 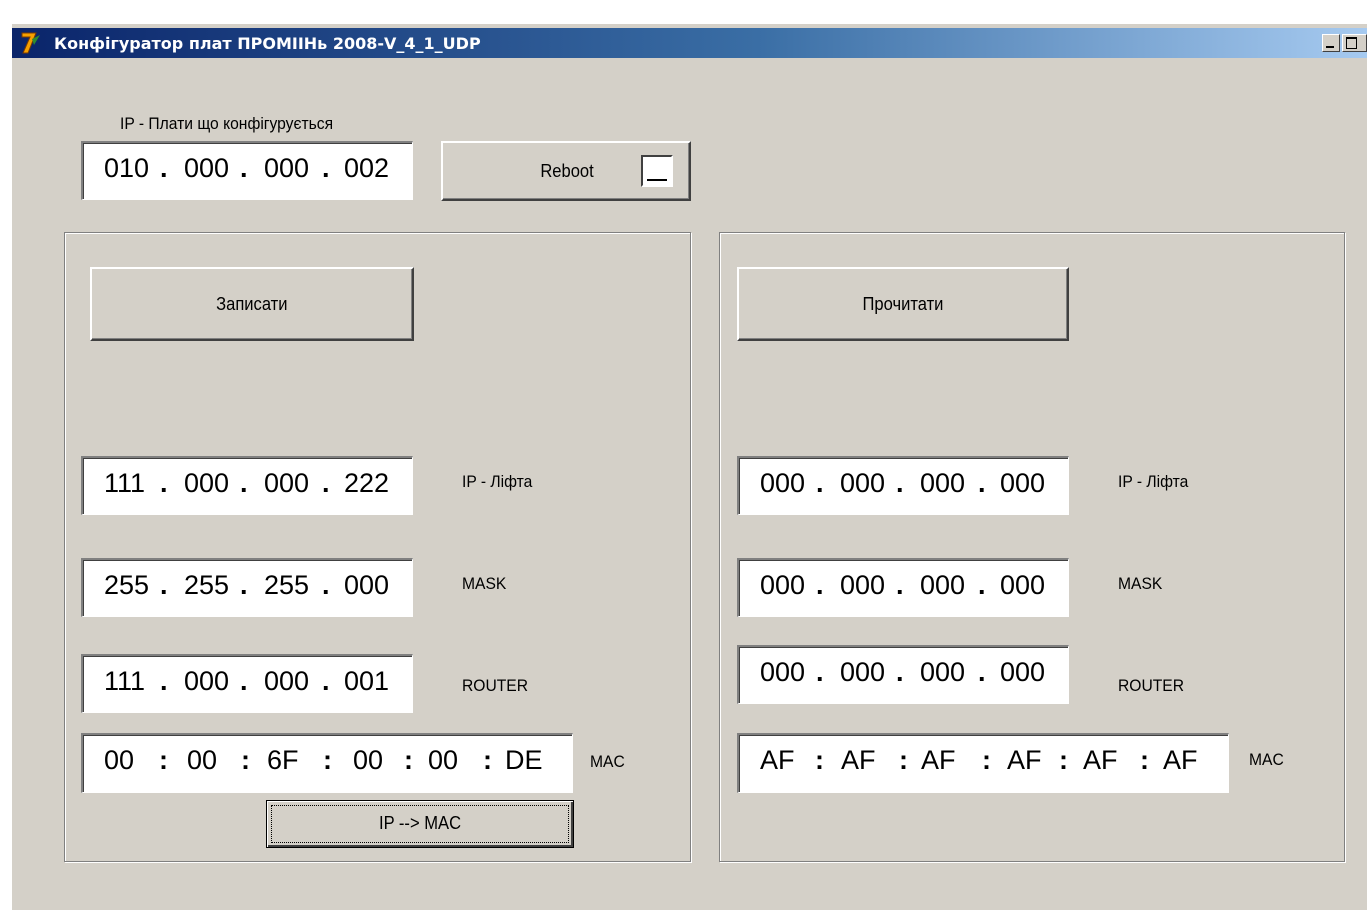 What do you see at coordinates (1331, 43) in the screenshot?
I see `minimize-button` at bounding box center [1331, 43].